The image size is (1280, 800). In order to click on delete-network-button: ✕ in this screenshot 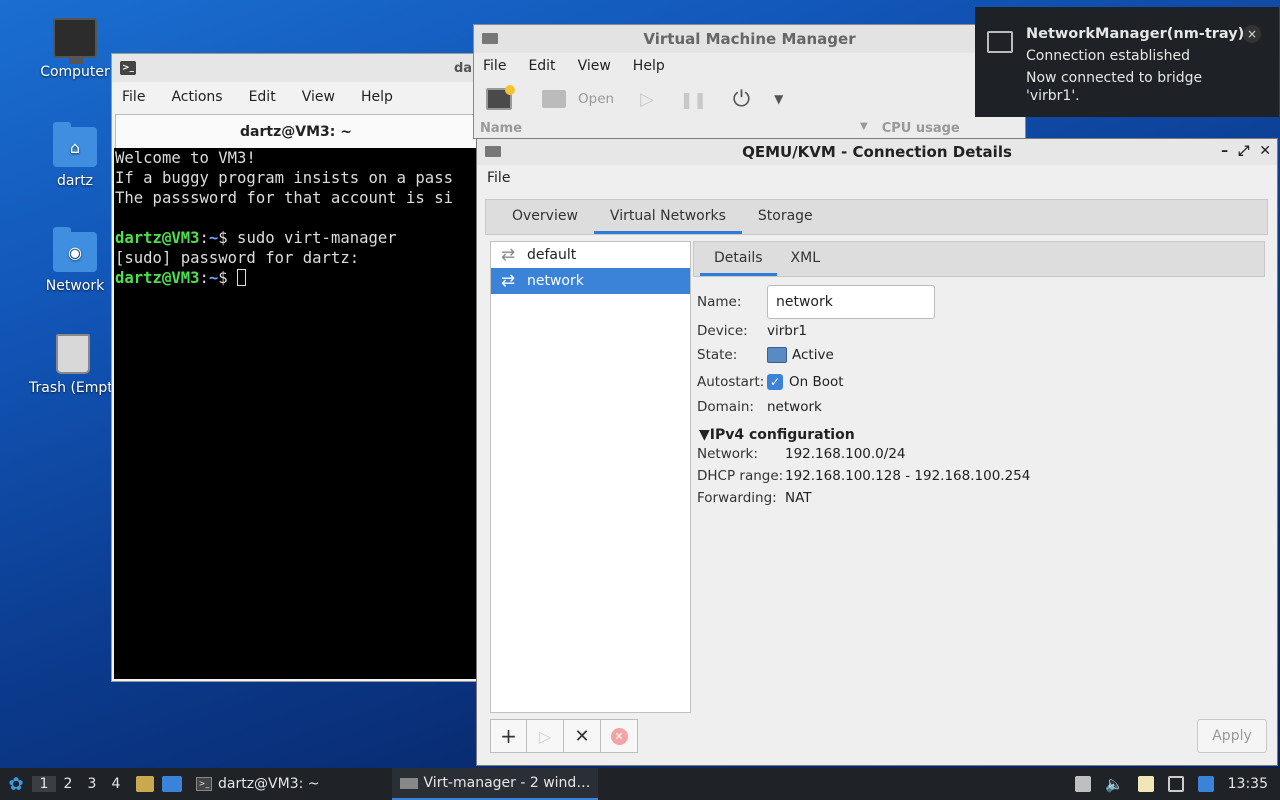, I will do `click(619, 736)`.